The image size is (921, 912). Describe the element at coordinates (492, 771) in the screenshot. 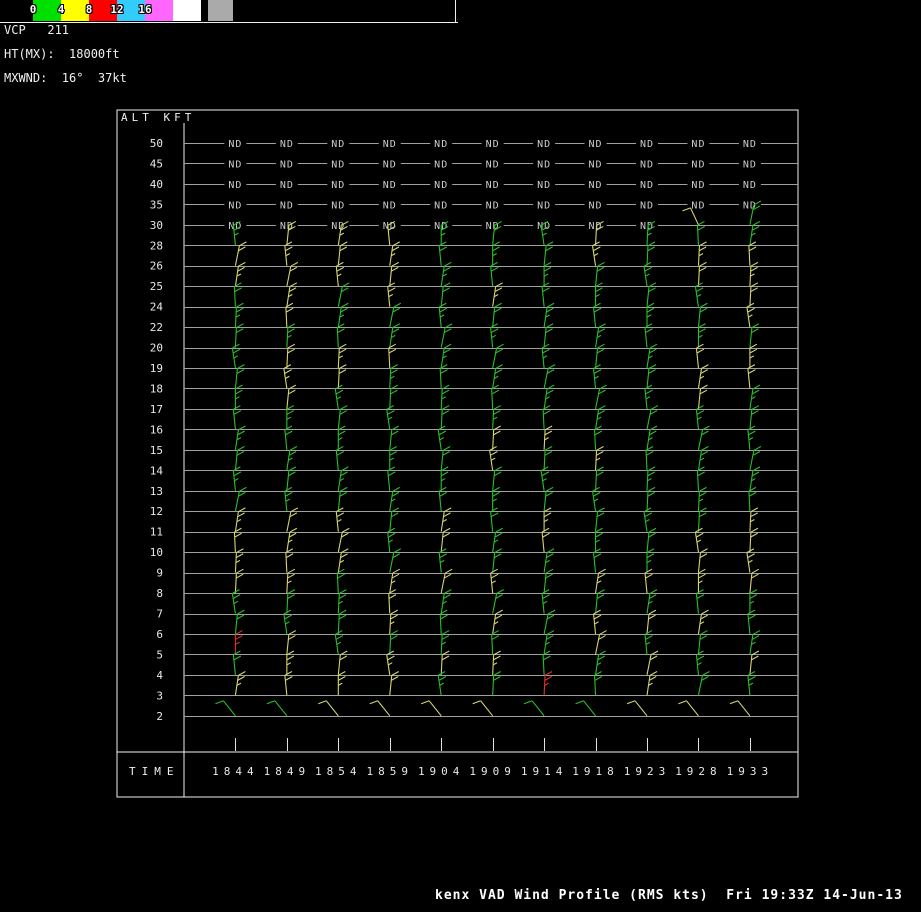

I see `time-label: 1909` at that location.